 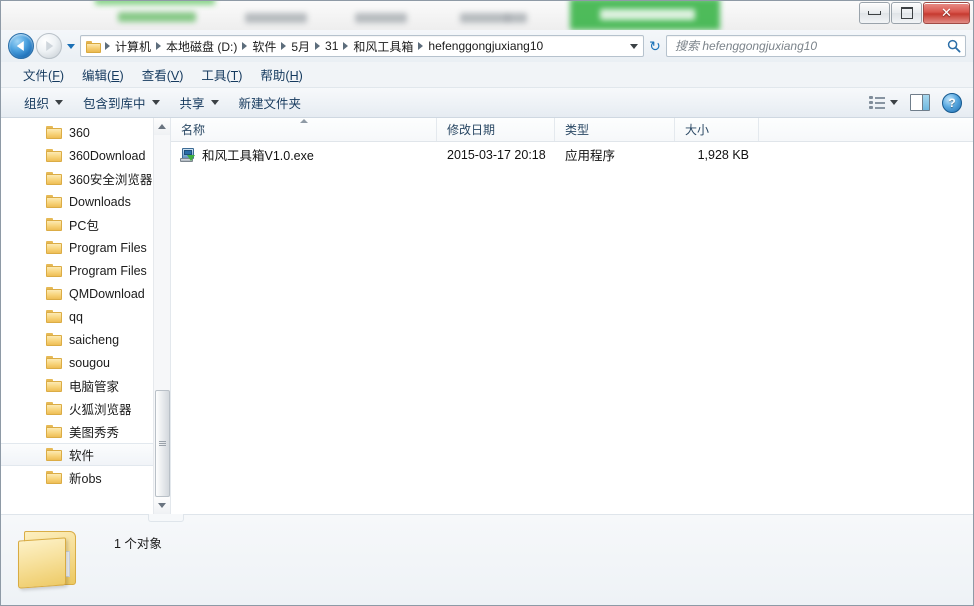 What do you see at coordinates (114, 104) in the screenshot?
I see `include-in-library-label: 包含到库中` at bounding box center [114, 104].